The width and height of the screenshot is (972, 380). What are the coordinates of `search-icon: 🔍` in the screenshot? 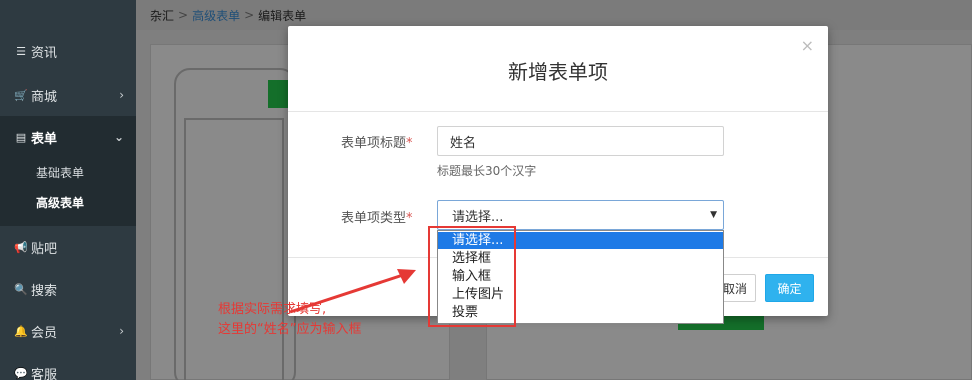 It's located at (21, 289).